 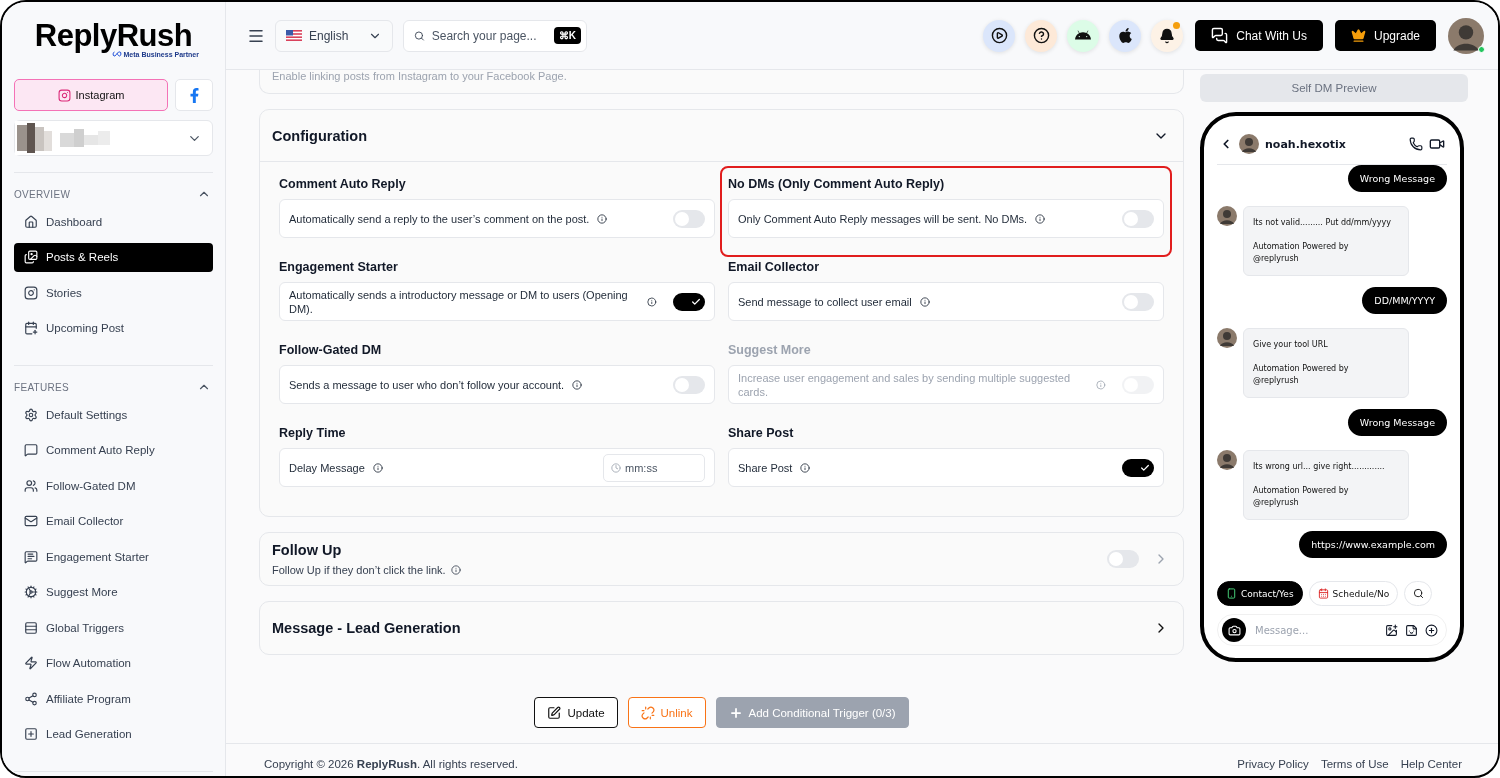 What do you see at coordinates (91, 95) in the screenshot?
I see `instagram-tab: Instagram` at bounding box center [91, 95].